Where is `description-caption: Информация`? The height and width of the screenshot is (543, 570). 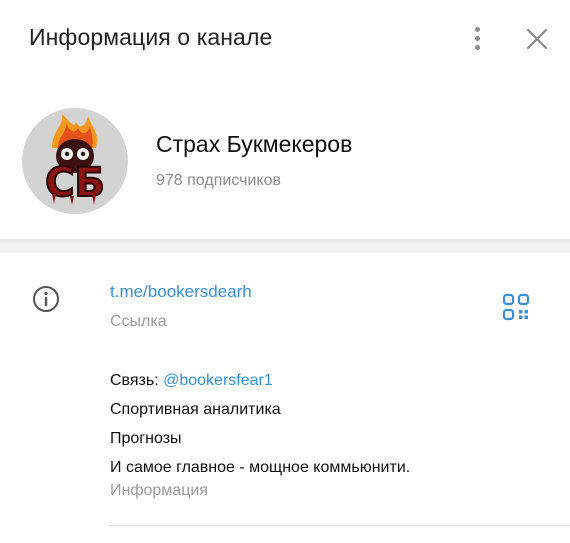
description-caption: Информация is located at coordinates (159, 490).